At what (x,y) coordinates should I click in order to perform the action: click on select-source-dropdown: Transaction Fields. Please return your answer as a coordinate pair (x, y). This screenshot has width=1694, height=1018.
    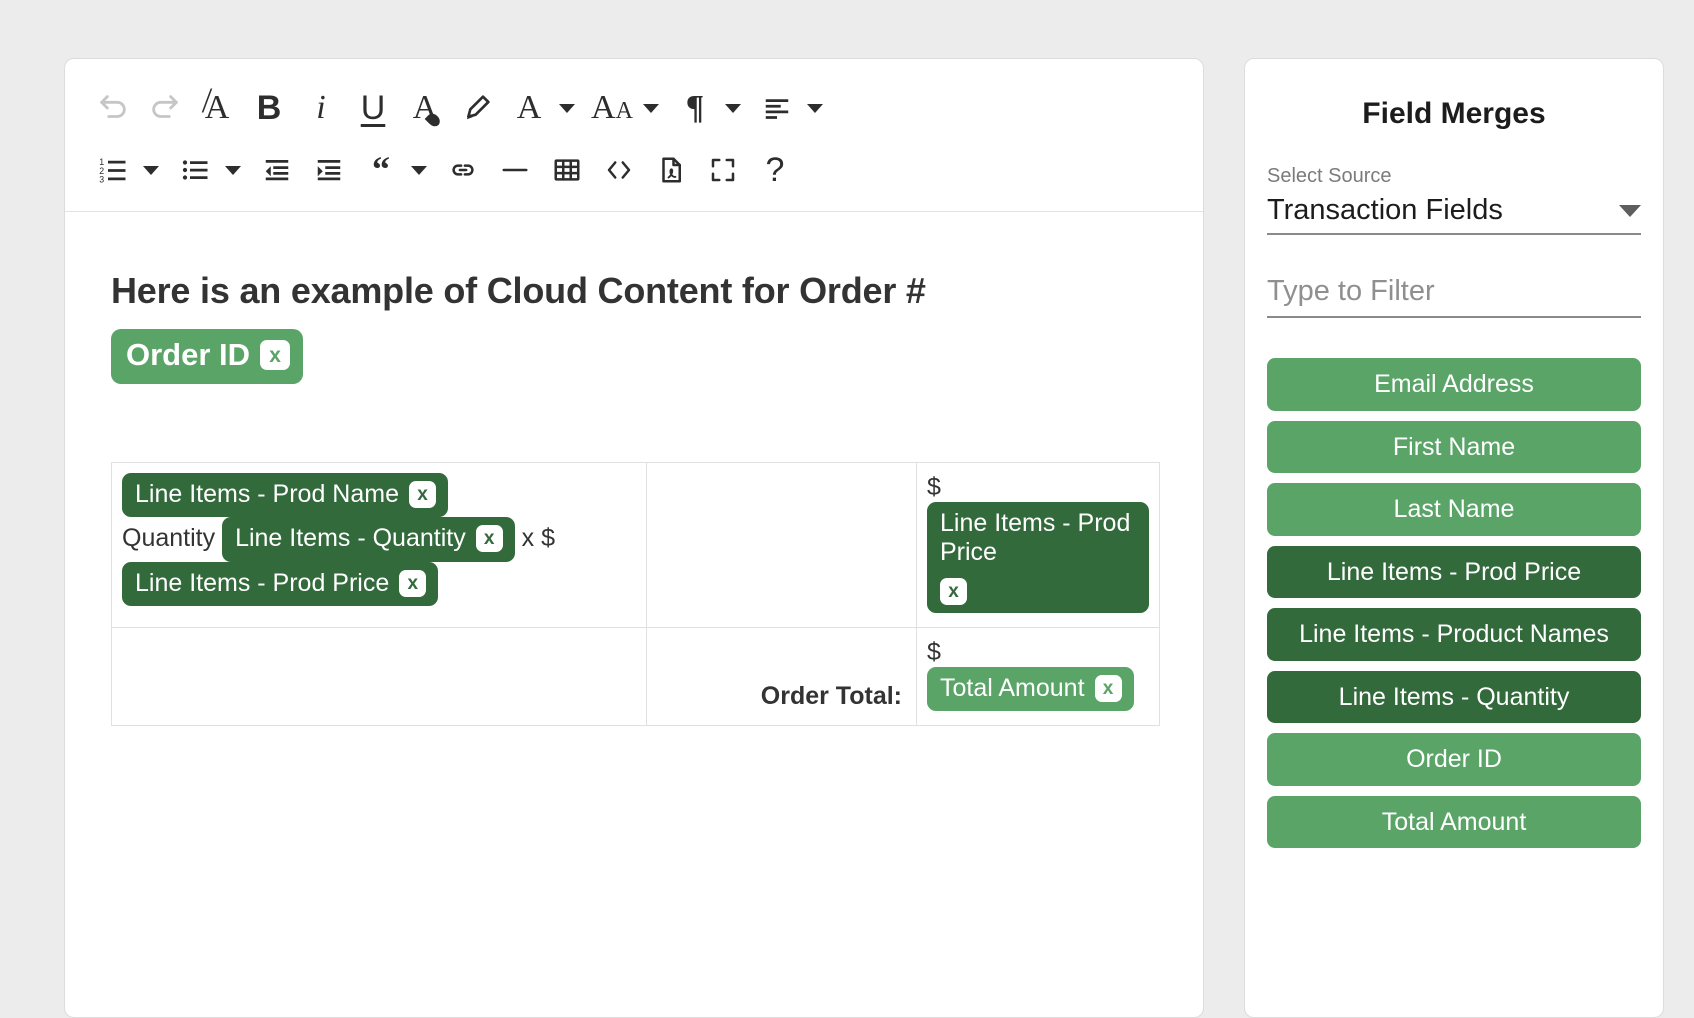
    Looking at the image, I should click on (1454, 214).